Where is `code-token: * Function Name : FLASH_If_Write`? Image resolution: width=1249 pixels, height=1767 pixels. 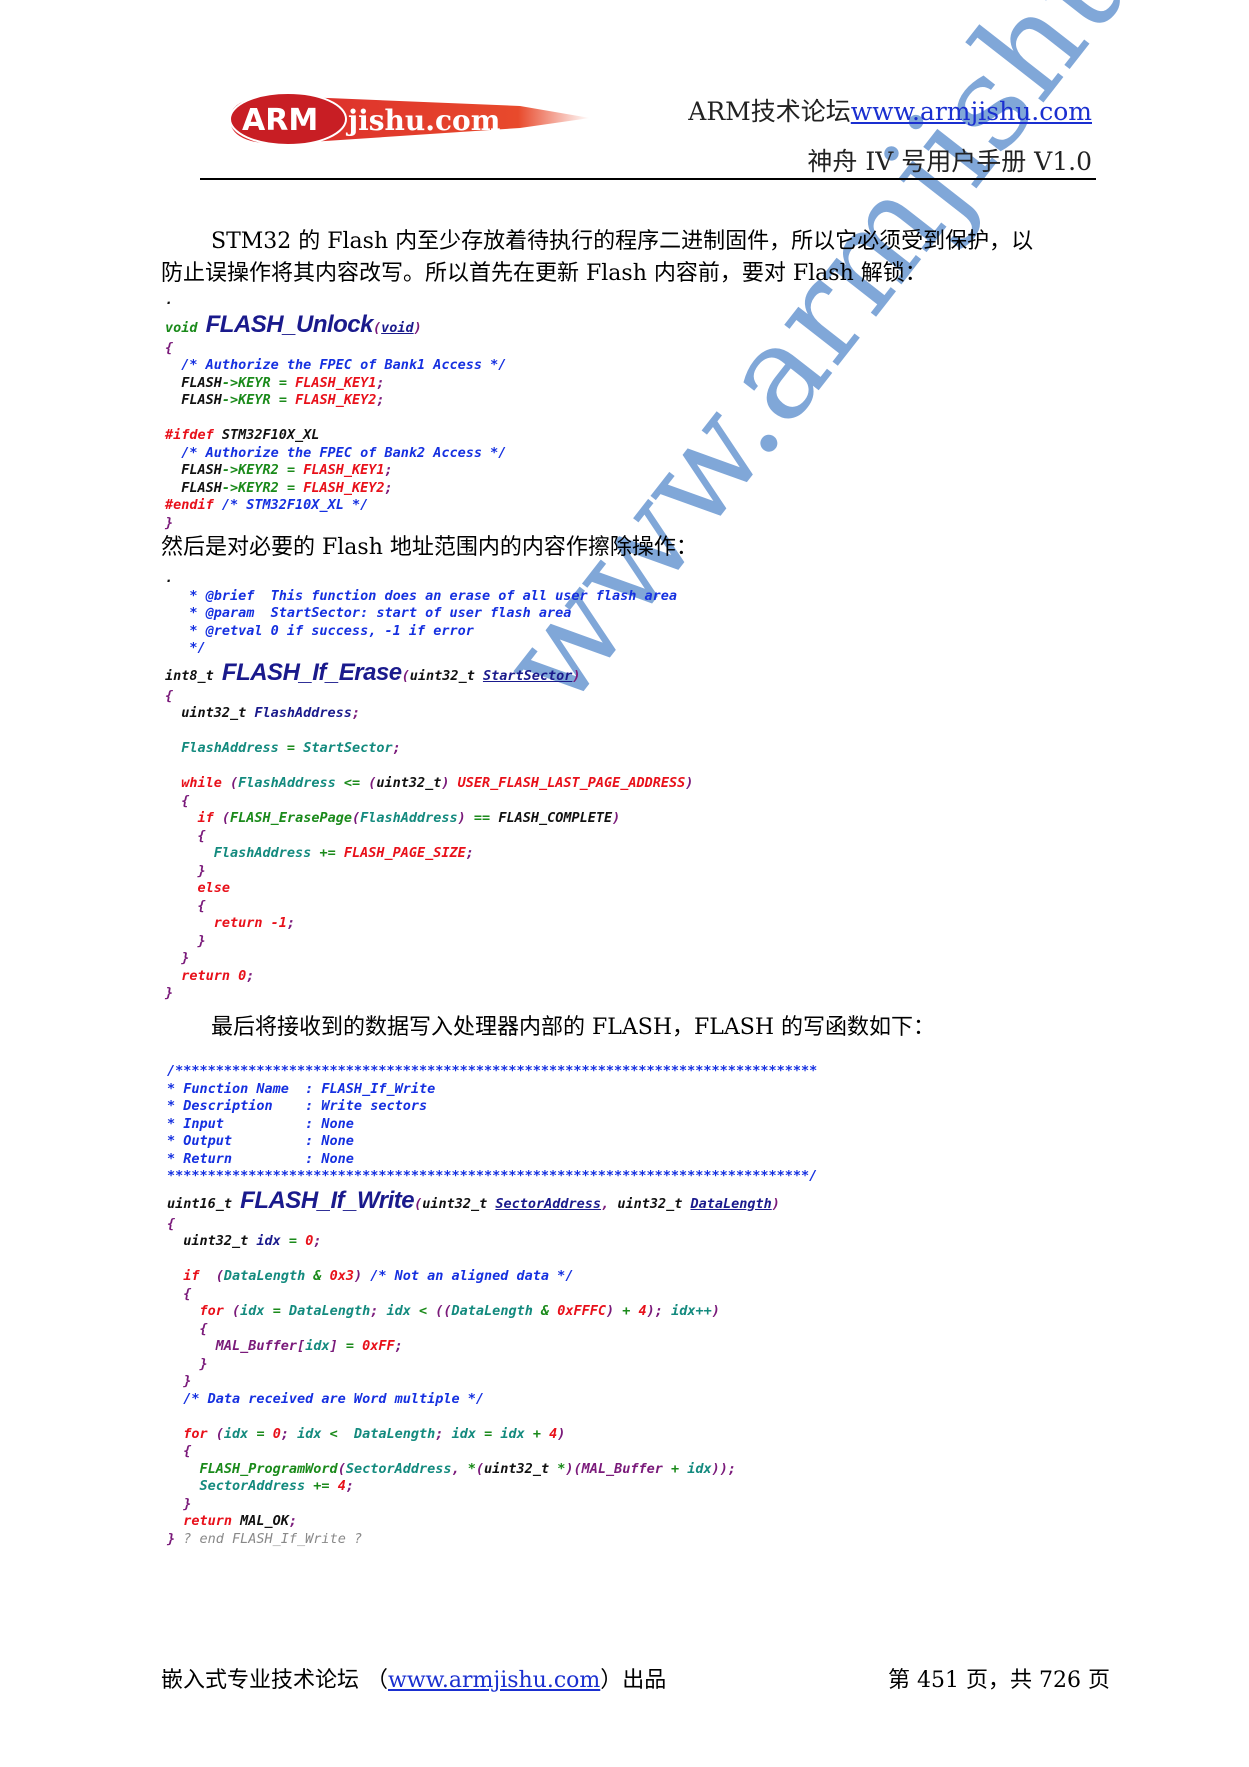 code-token: * Function Name : FLASH_If_Write is located at coordinates (301, 1088).